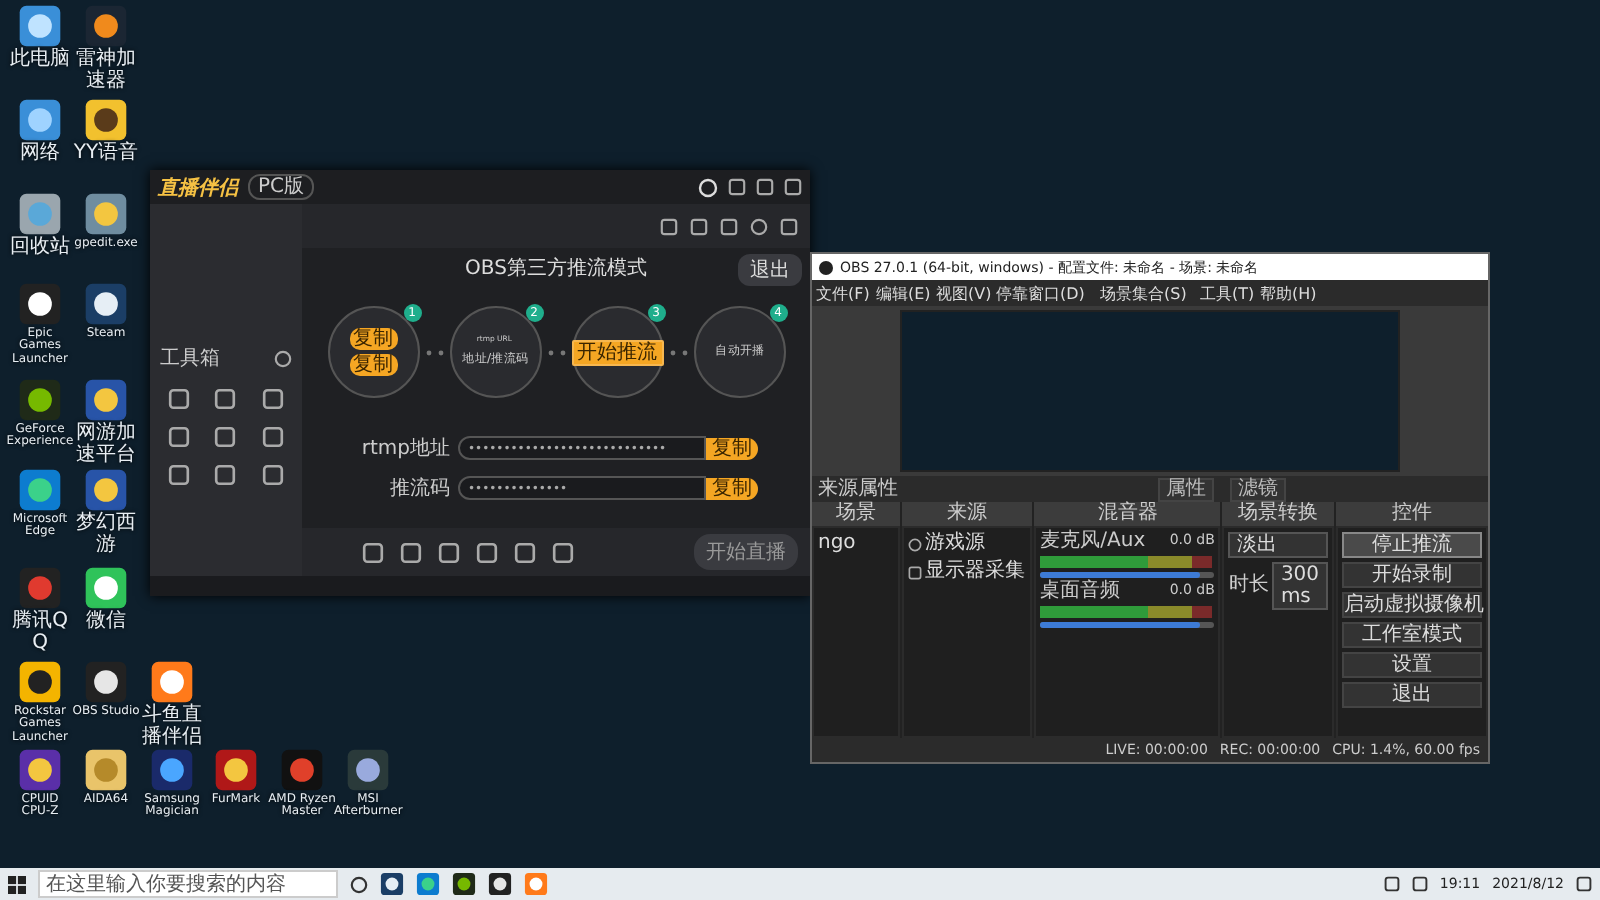 The height and width of the screenshot is (900, 1600). What do you see at coordinates (190, 359) in the screenshot?
I see `toolbox-title: 工具箱` at bounding box center [190, 359].